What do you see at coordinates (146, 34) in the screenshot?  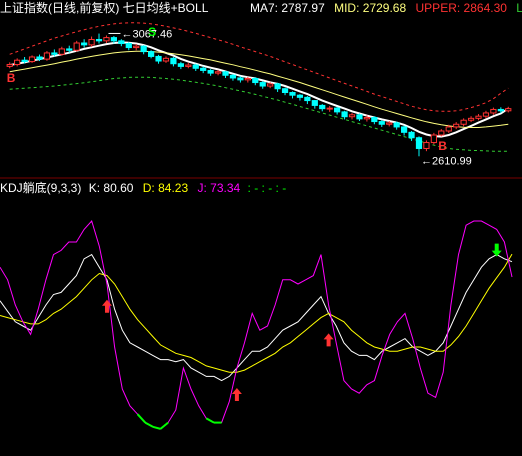 I see `high-label: ←3067.46` at bounding box center [146, 34].